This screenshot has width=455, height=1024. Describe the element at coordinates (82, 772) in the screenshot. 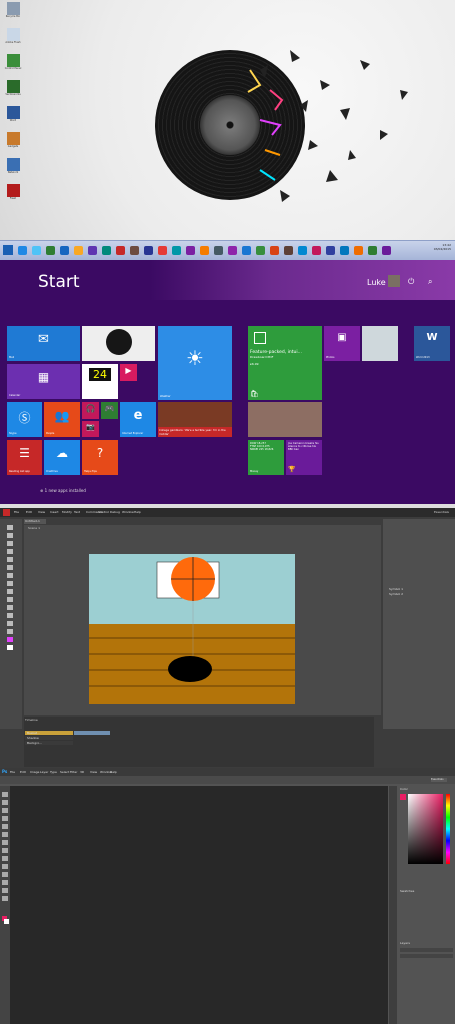

I see `menu-item: 3D` at that location.